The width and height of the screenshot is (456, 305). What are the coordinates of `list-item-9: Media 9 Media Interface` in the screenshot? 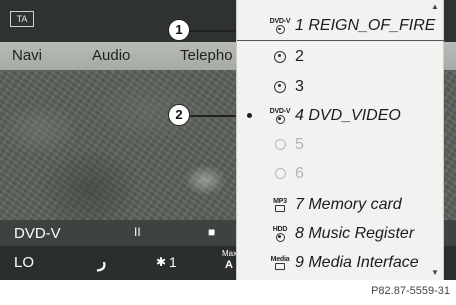 It's located at (341, 262).